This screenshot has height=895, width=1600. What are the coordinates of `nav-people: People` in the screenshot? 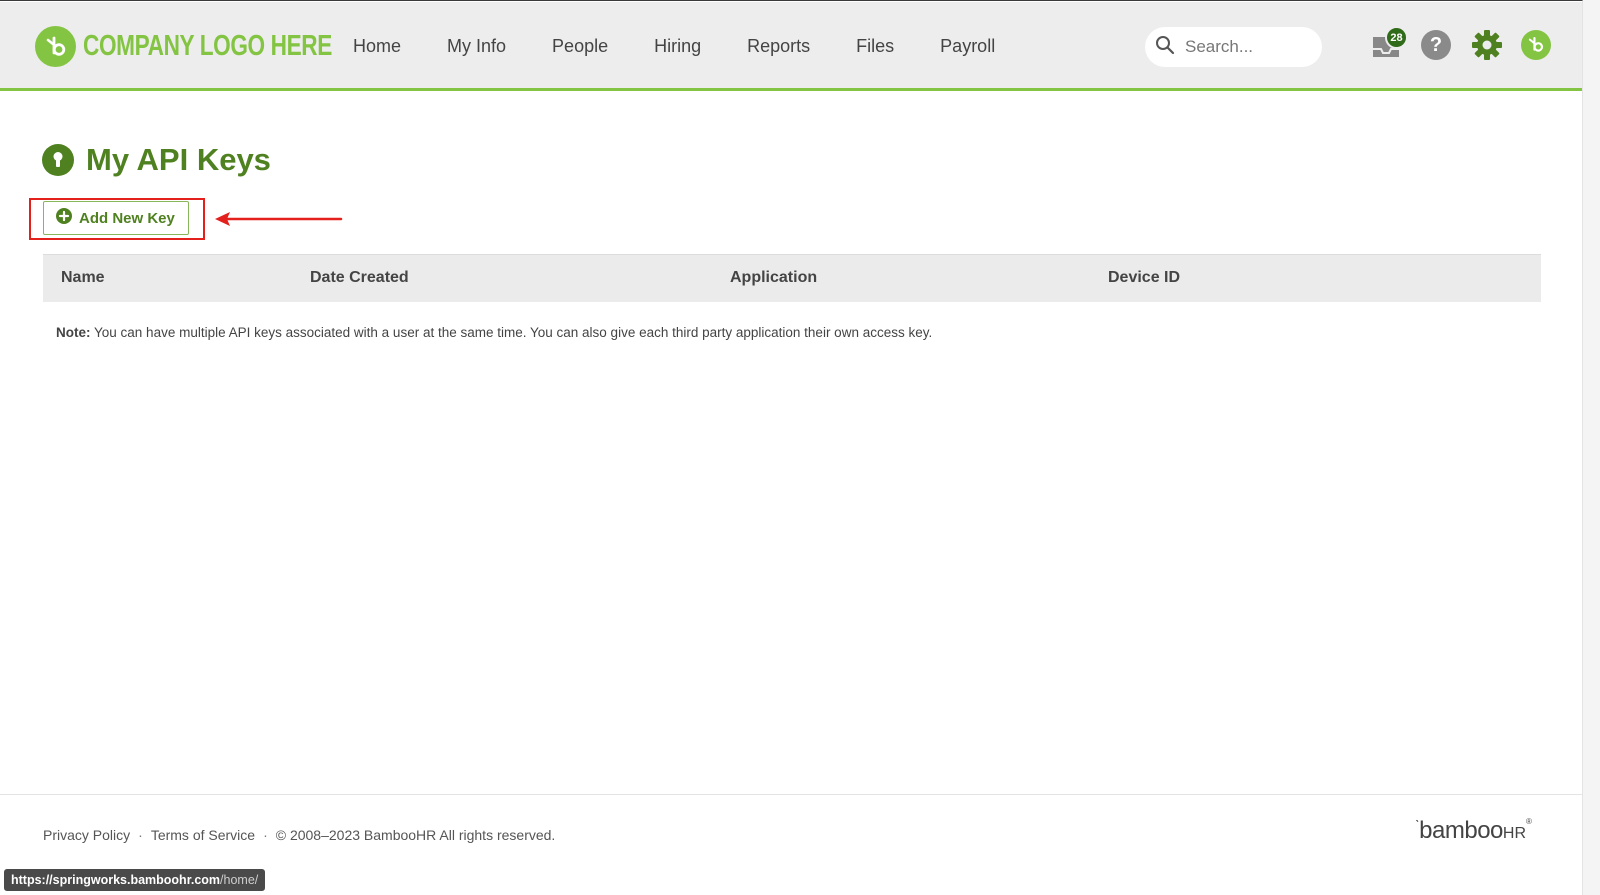 It's located at (580, 46).